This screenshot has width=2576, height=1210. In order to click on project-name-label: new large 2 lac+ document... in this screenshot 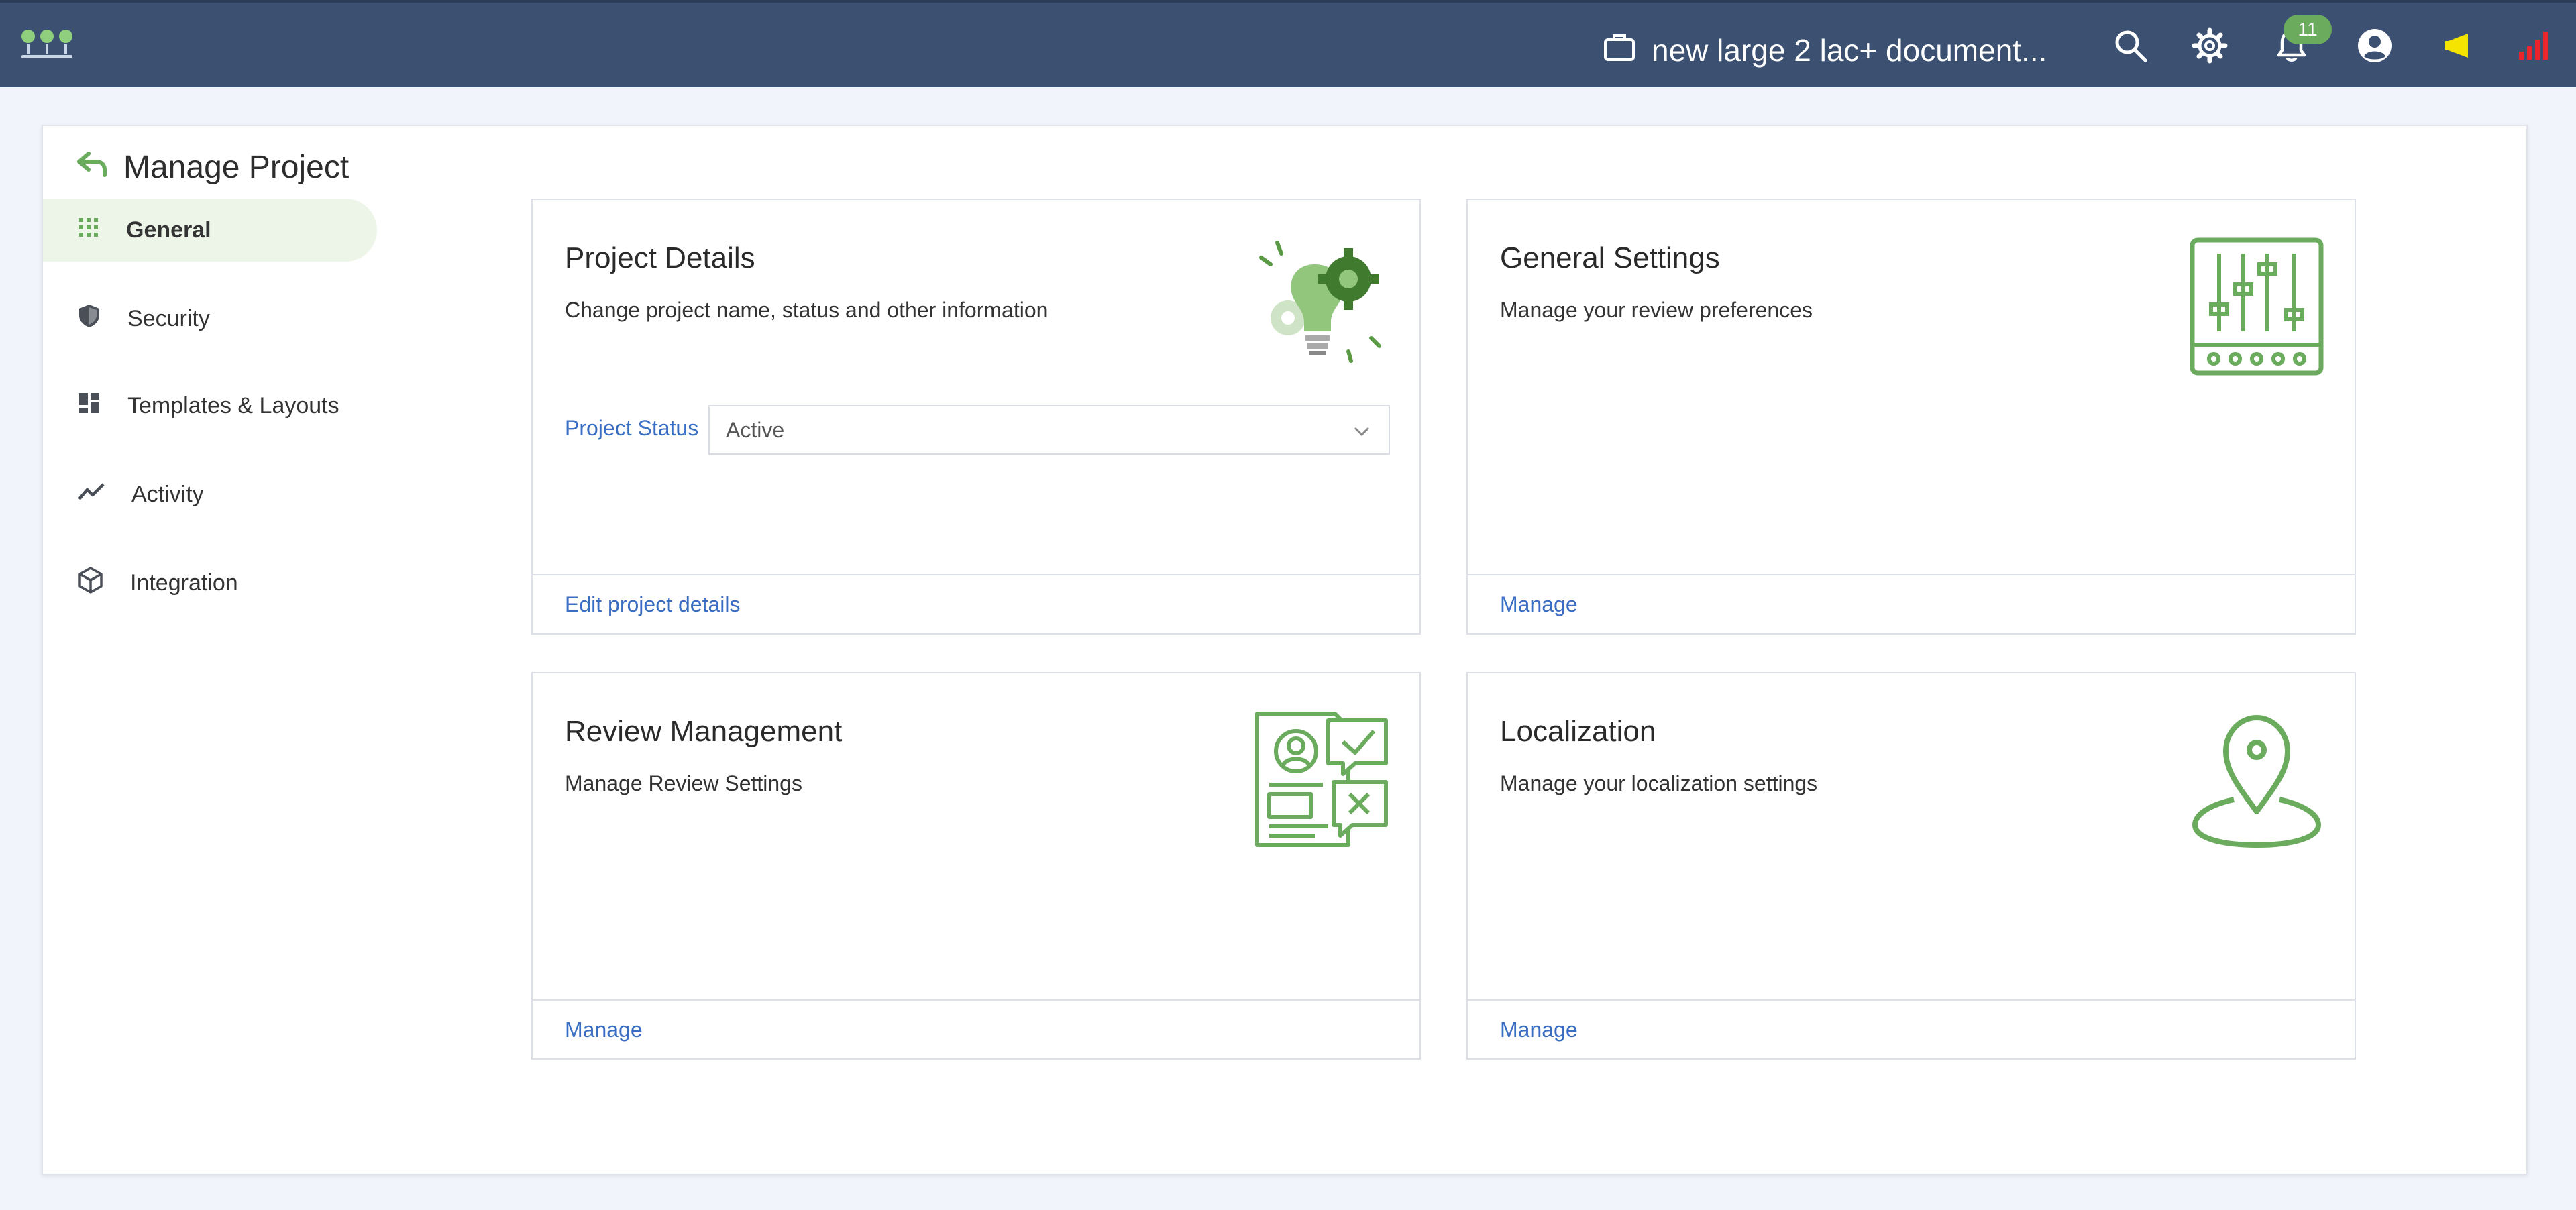, I will do `click(1849, 51)`.